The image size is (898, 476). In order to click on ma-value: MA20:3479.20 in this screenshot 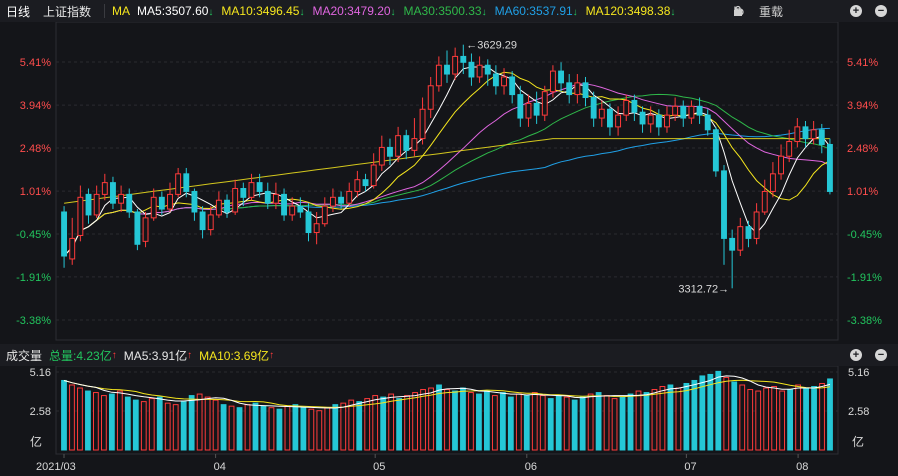, I will do `click(351, 11)`.